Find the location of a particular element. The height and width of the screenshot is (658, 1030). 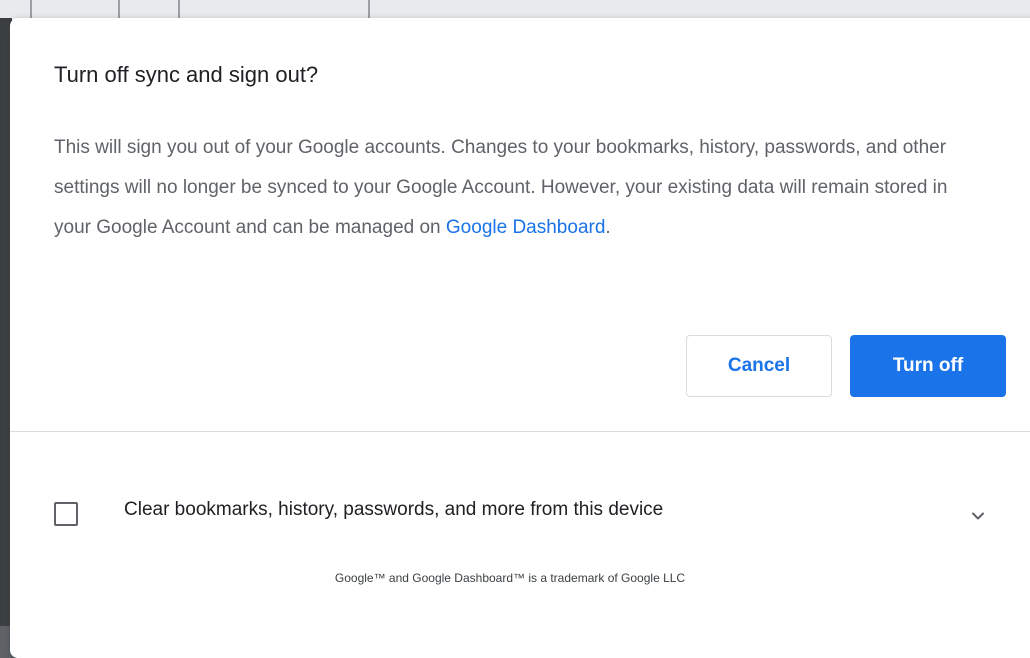

turn-off-button: Turn off is located at coordinates (928, 366).